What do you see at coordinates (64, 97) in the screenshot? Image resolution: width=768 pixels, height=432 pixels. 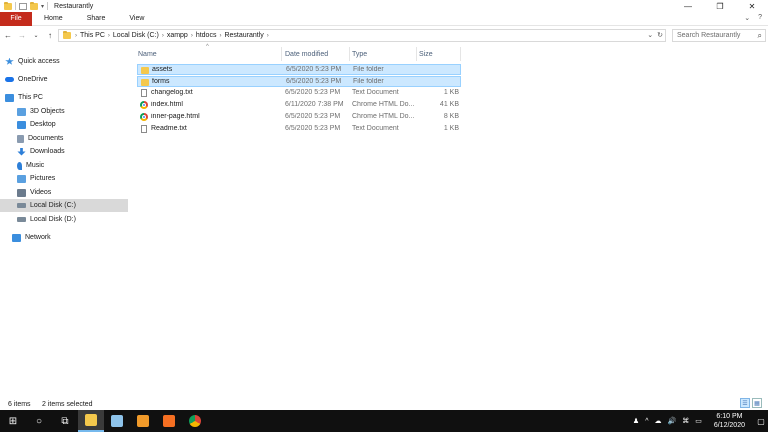 I see `nav-item-this-pc: This PC` at bounding box center [64, 97].